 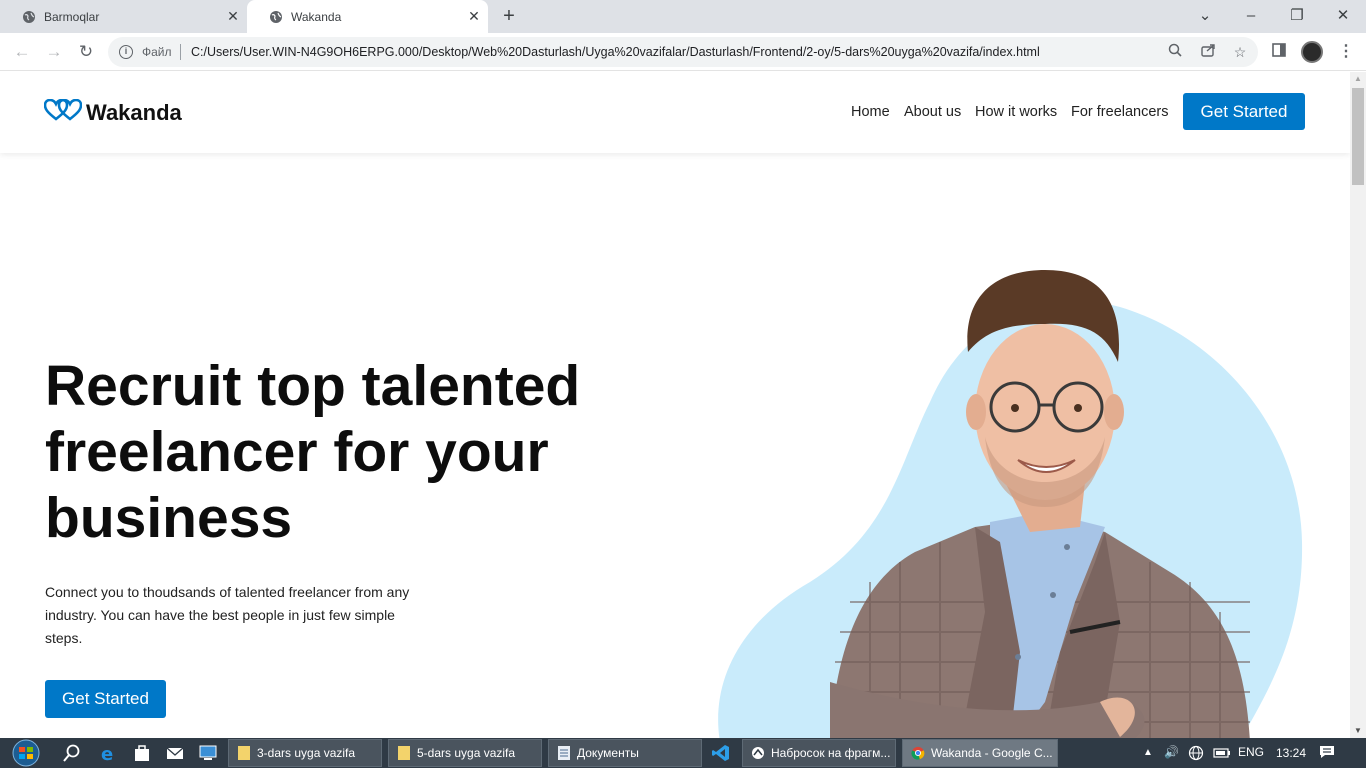 What do you see at coordinates (1205, 16) in the screenshot?
I see `tab-search-icon: ⌄` at bounding box center [1205, 16].